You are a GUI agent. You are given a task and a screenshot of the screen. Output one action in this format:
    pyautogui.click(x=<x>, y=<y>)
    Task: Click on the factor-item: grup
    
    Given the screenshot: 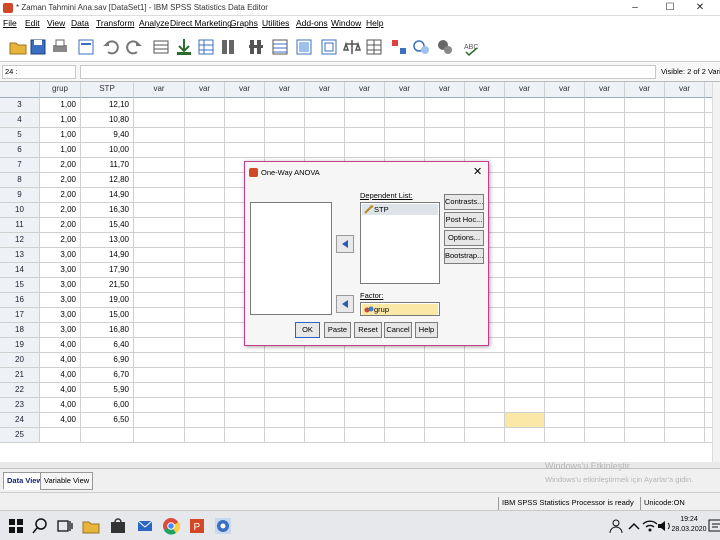 What is the action you would take?
    pyautogui.click(x=400, y=309)
    